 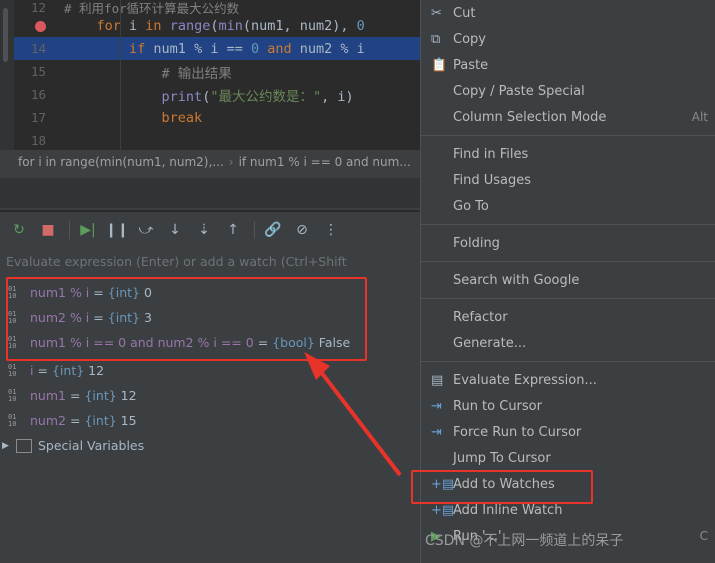 I want to click on menu-item-run-to-cursor: ⇥ Run to Cursor, so click(x=568, y=406).